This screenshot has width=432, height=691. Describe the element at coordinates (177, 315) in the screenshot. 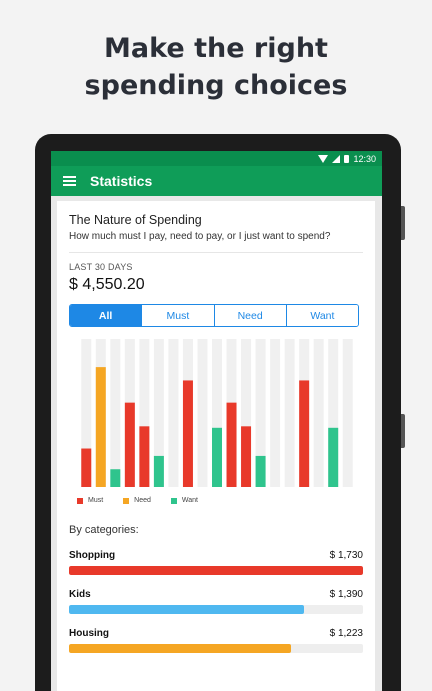

I see `segment-must: Must` at that location.